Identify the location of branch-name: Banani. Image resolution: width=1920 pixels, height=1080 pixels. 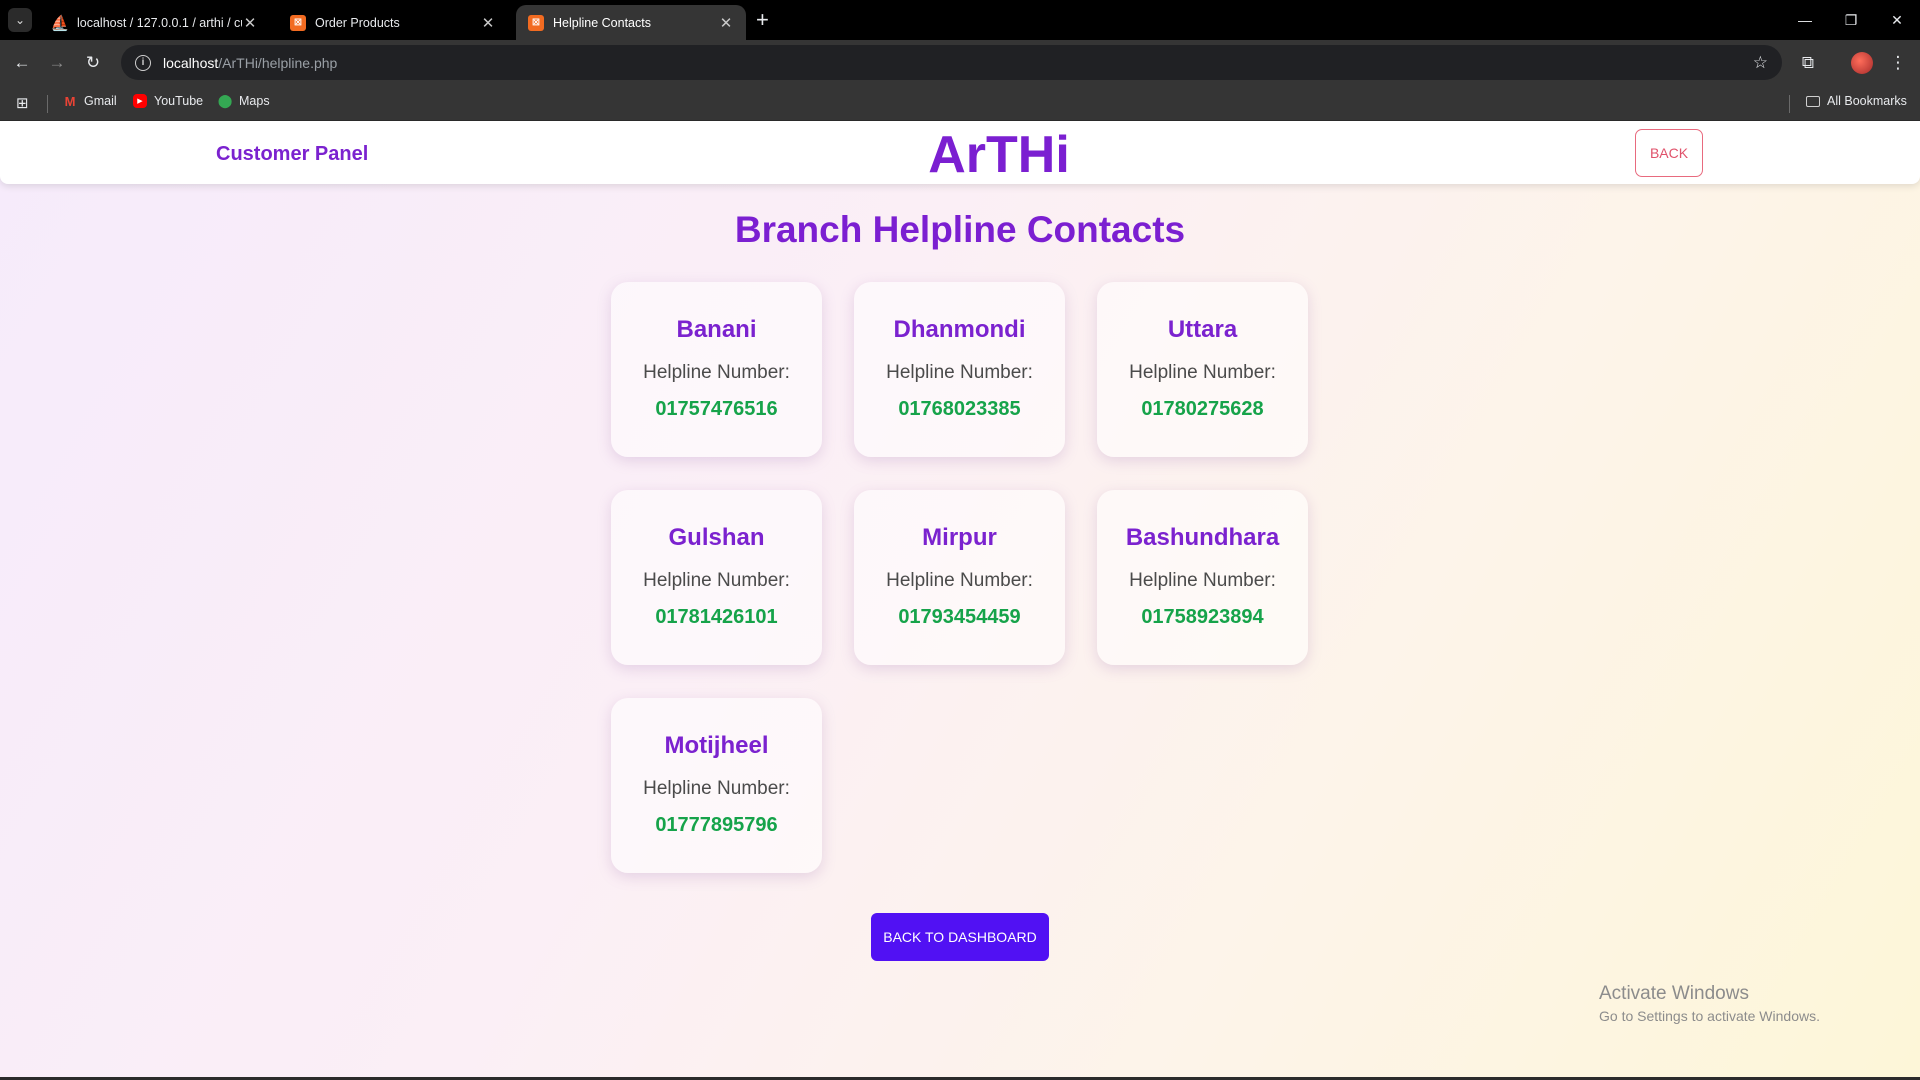
(716, 329).